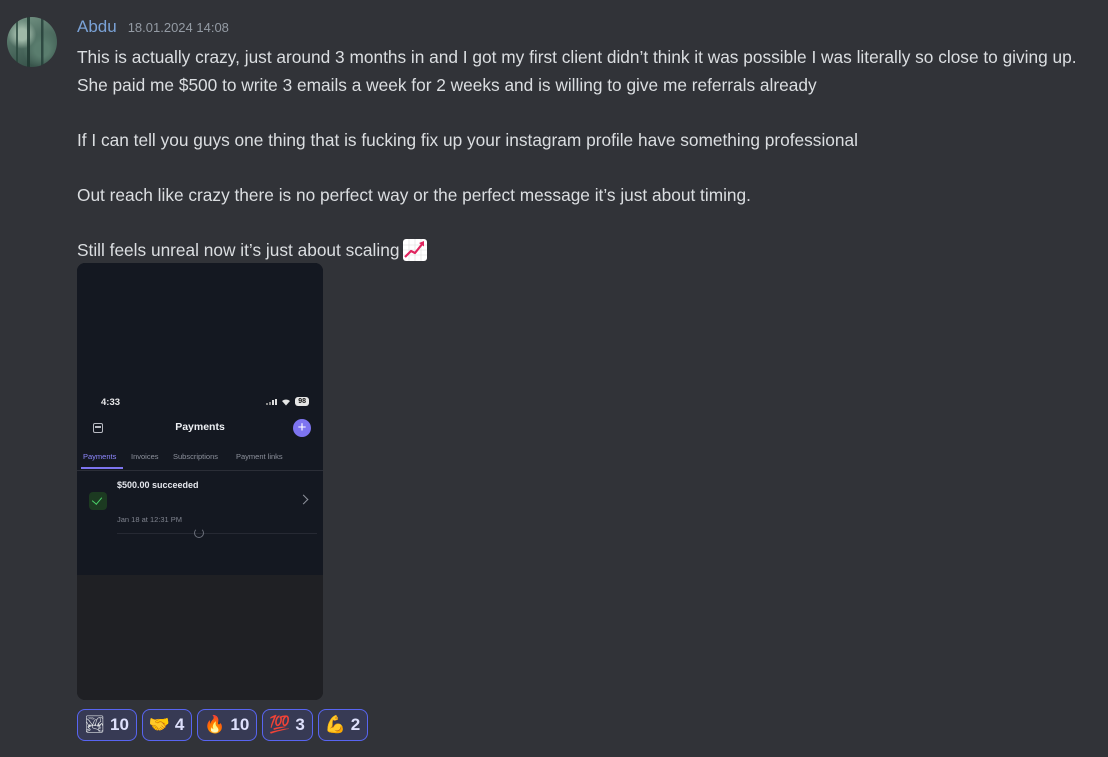 The image size is (1108, 757). I want to click on active-tab-underline, so click(102, 468).